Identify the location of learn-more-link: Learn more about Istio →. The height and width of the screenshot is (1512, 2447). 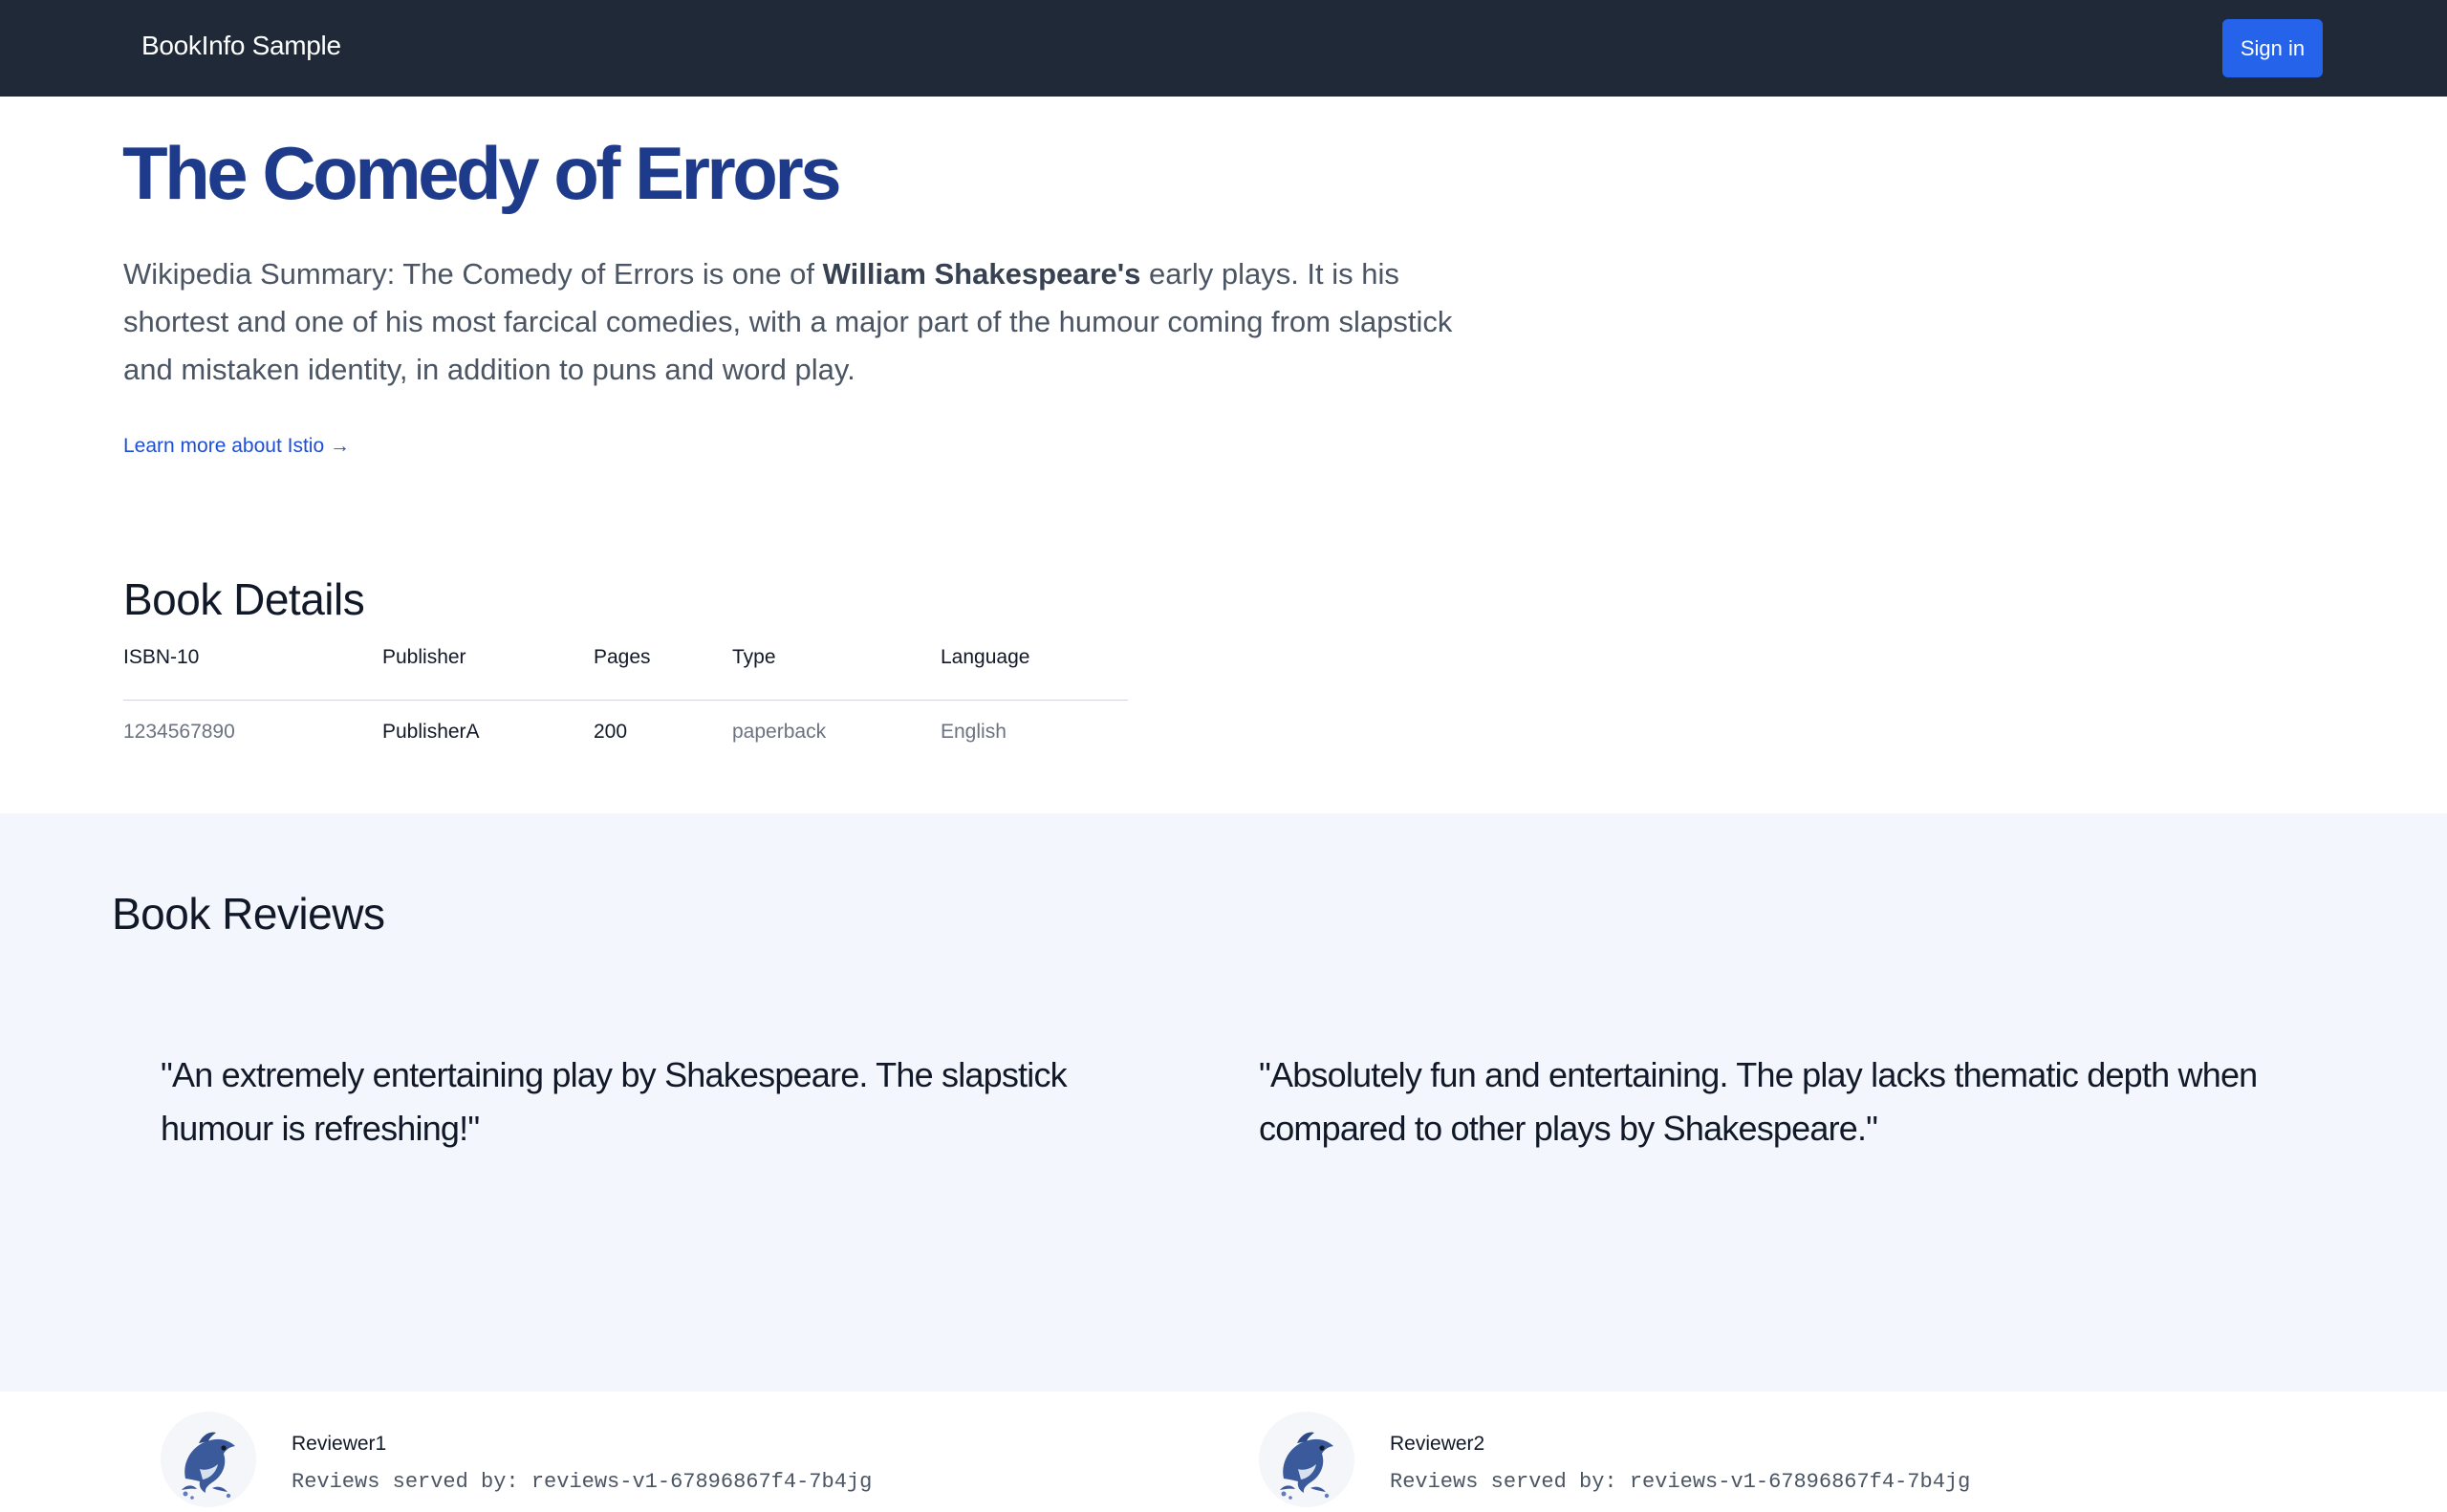
(236, 446).